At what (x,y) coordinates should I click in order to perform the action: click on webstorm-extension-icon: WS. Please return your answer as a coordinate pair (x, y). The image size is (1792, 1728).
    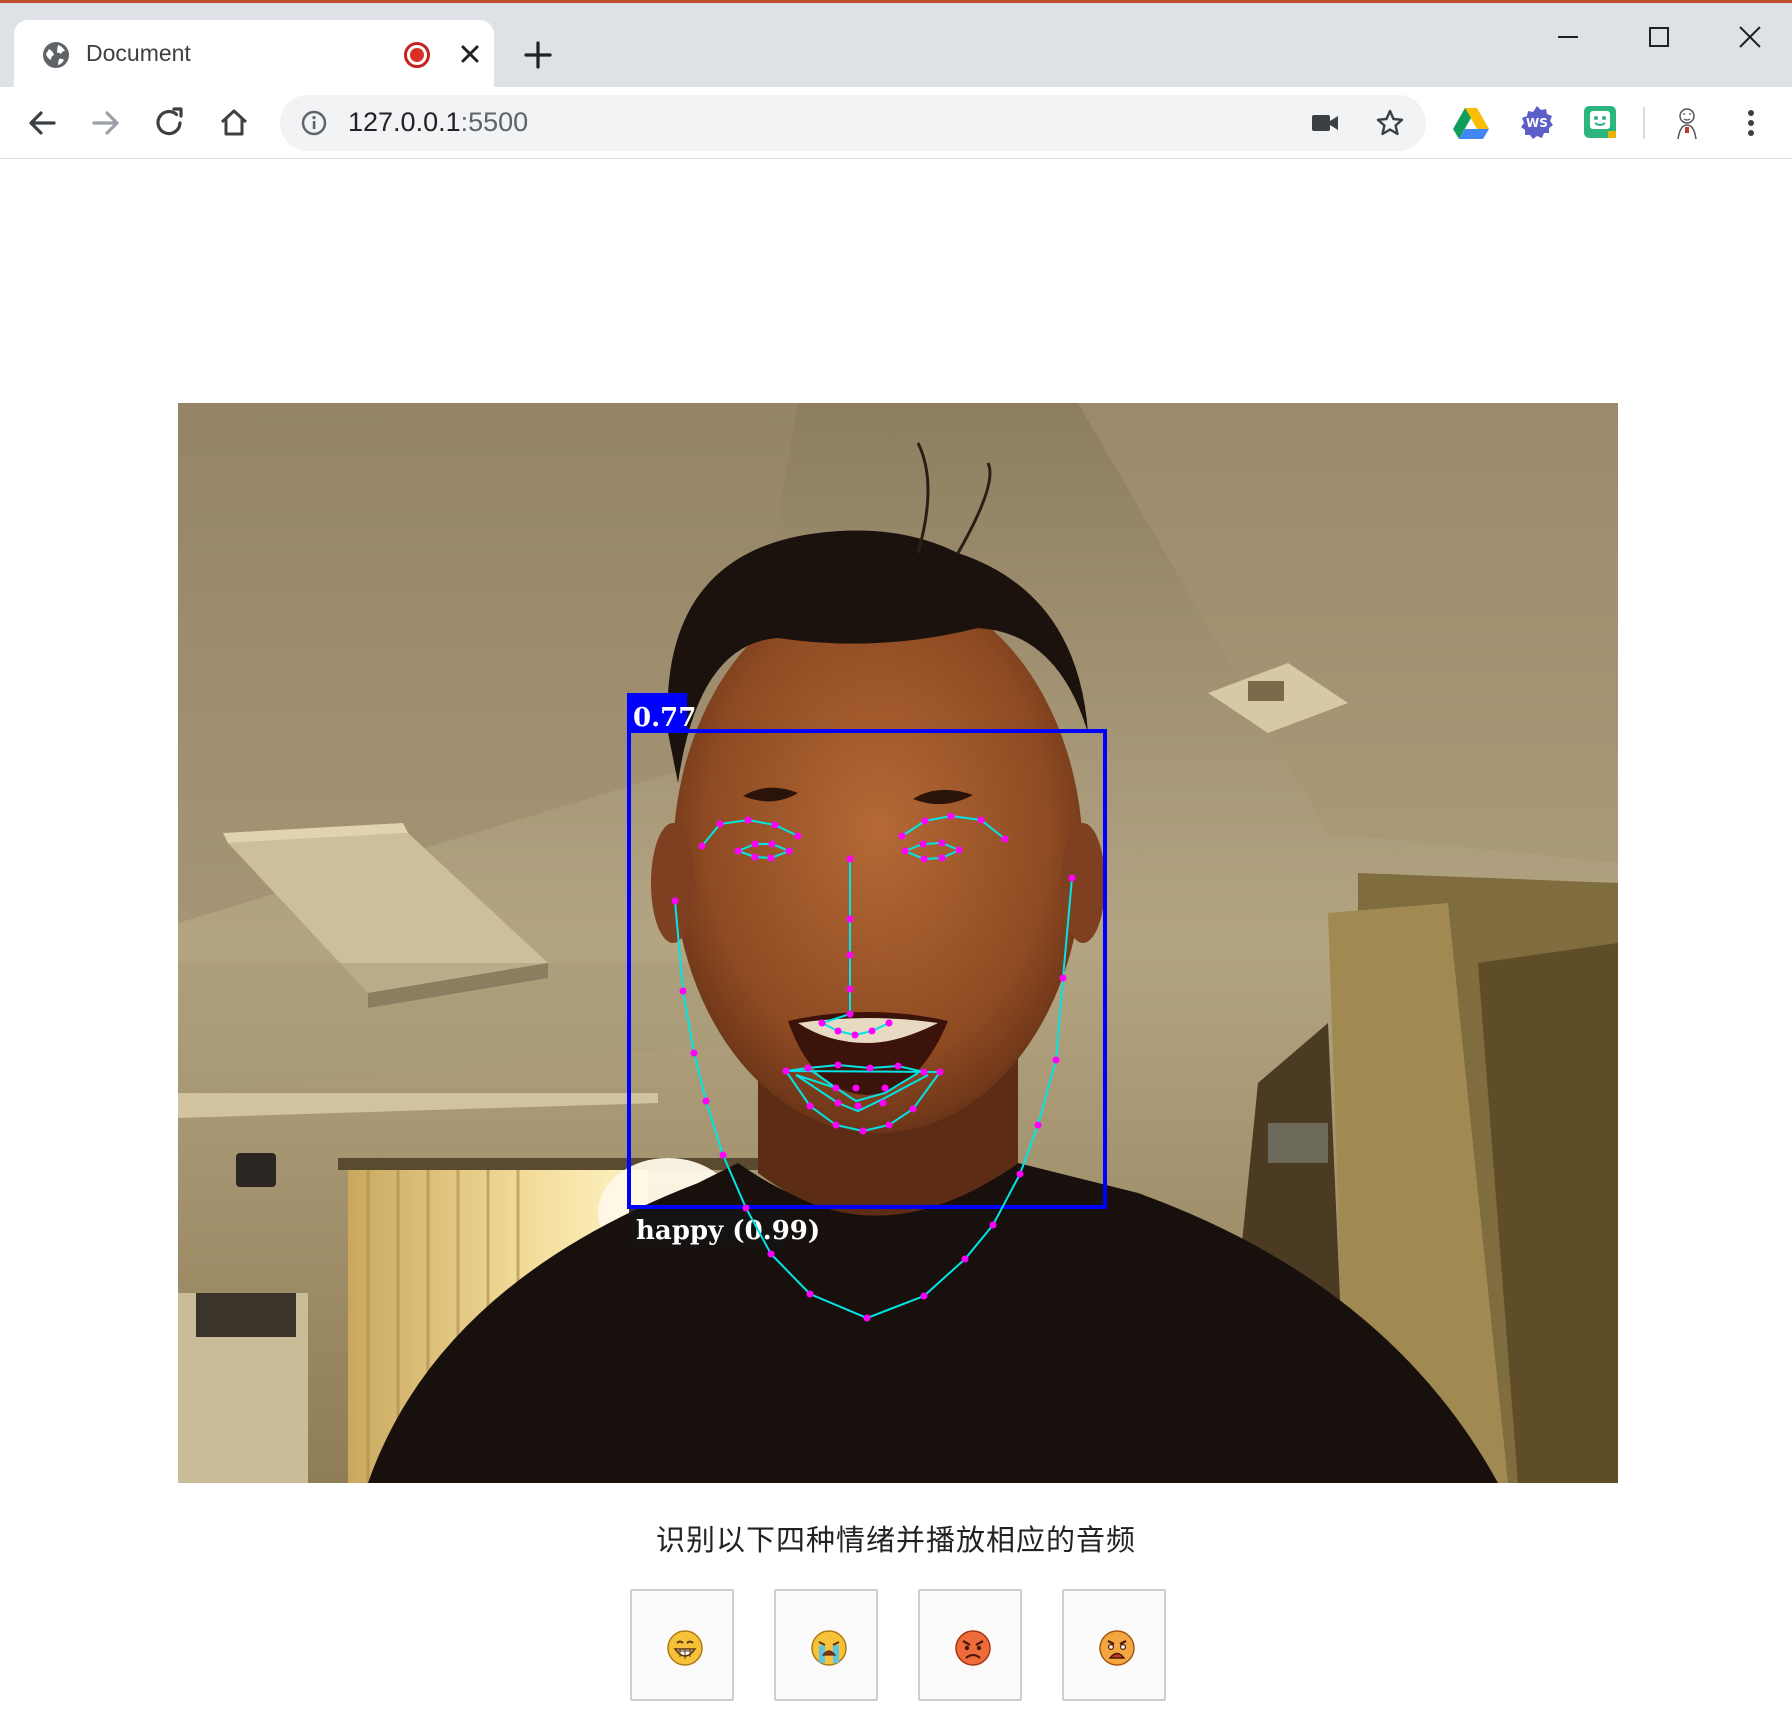
    Looking at the image, I should click on (1537, 122).